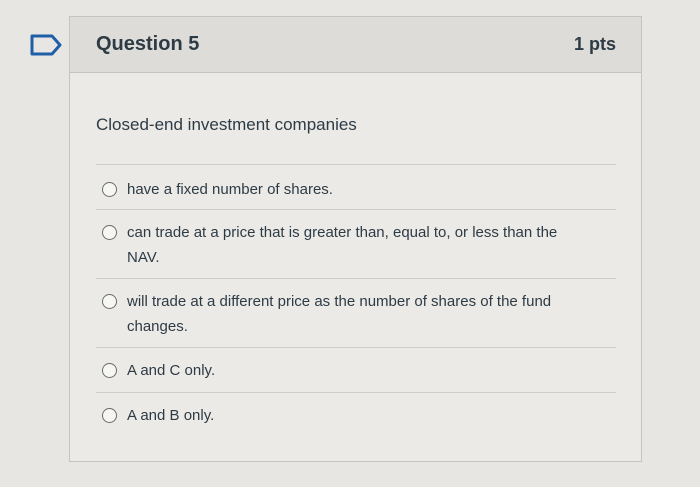 The image size is (700, 487). Describe the element at coordinates (356, 416) in the screenshot. I see `answer-option-e: A and B only.` at that location.